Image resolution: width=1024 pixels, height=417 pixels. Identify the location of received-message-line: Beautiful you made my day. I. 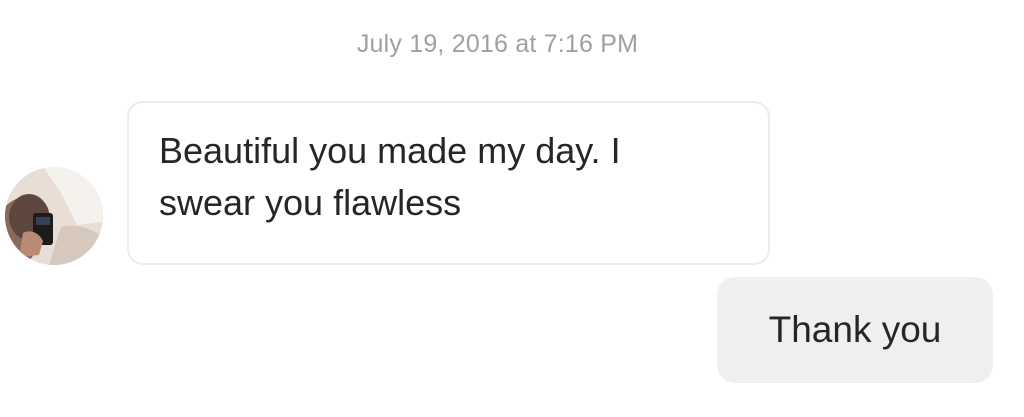
(390, 150).